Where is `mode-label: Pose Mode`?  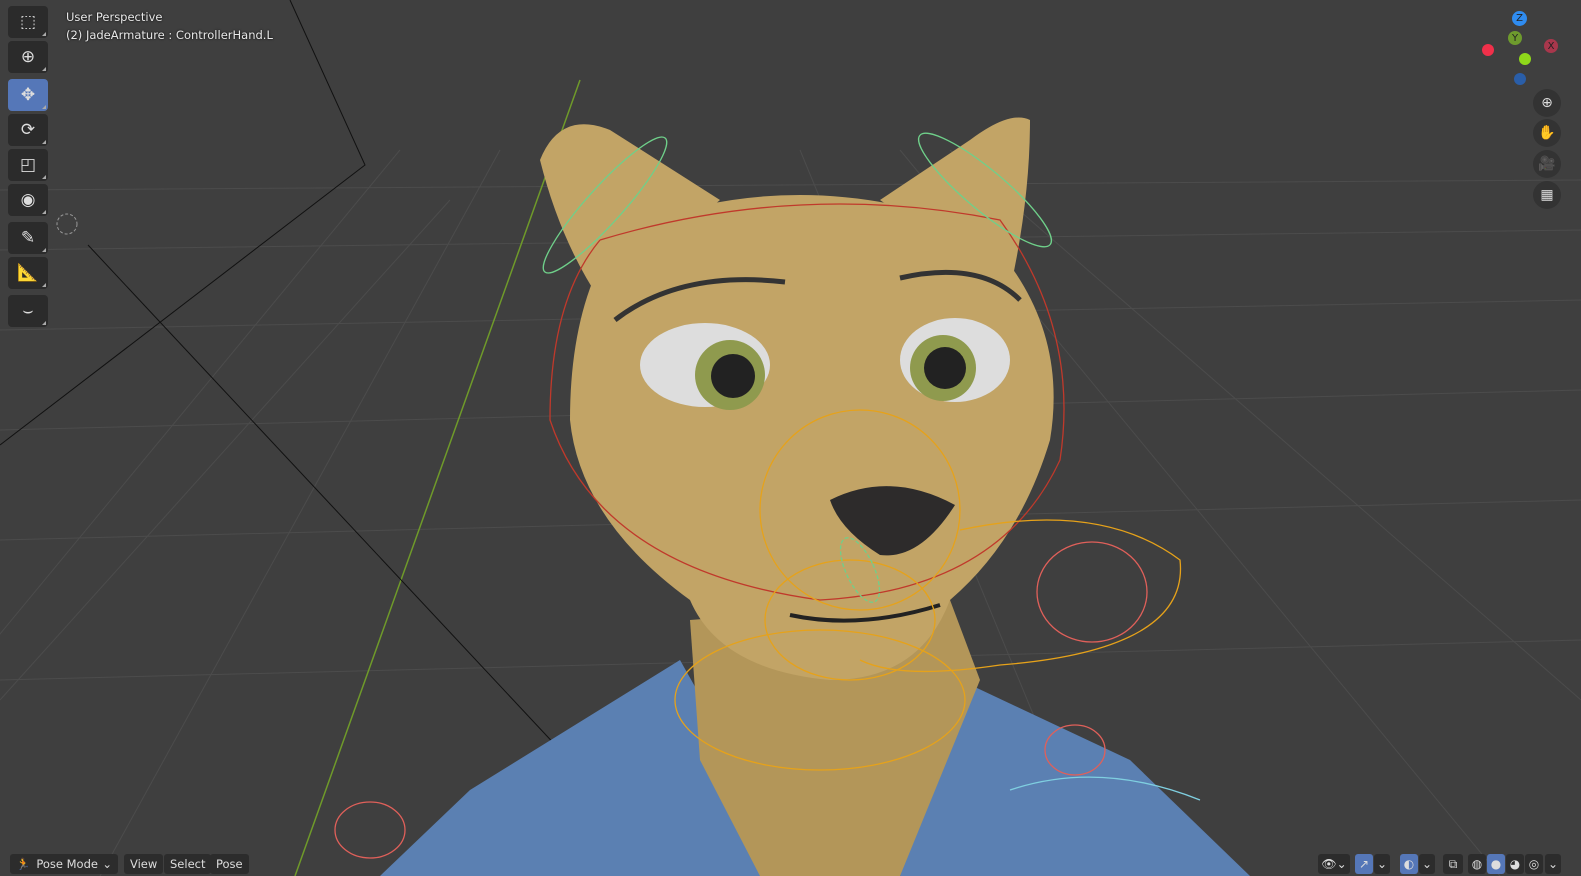 mode-label: Pose Mode is located at coordinates (67, 864).